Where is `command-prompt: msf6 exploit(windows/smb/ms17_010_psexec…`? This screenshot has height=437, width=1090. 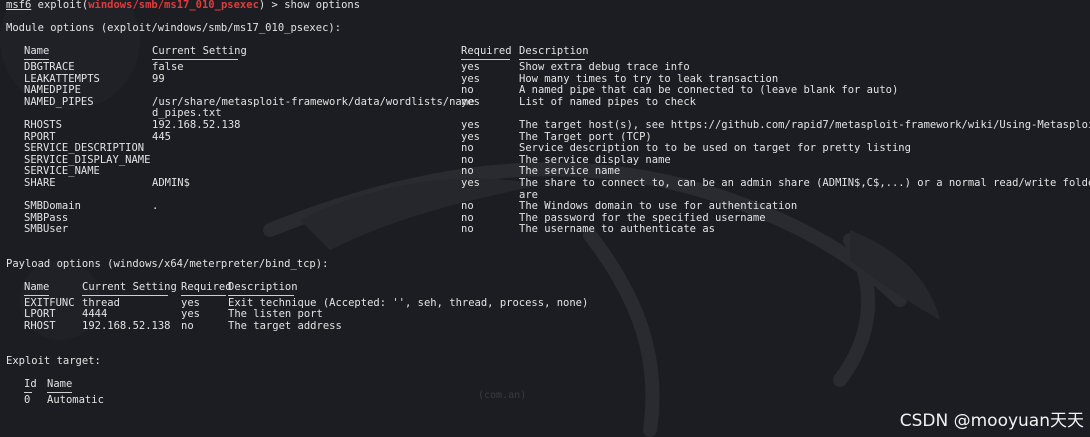
command-prompt: msf6 exploit(windows/smb/ms17_010_psexec… is located at coordinates (546, 6).